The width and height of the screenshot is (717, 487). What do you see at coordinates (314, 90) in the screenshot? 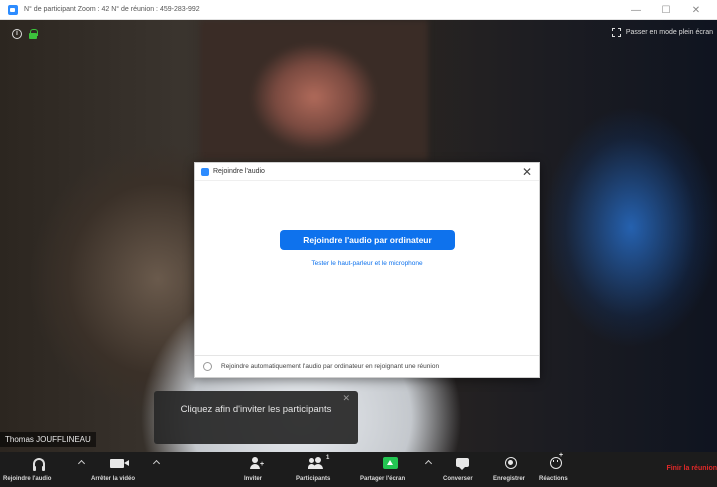
I see `participant-video-feed` at bounding box center [314, 90].